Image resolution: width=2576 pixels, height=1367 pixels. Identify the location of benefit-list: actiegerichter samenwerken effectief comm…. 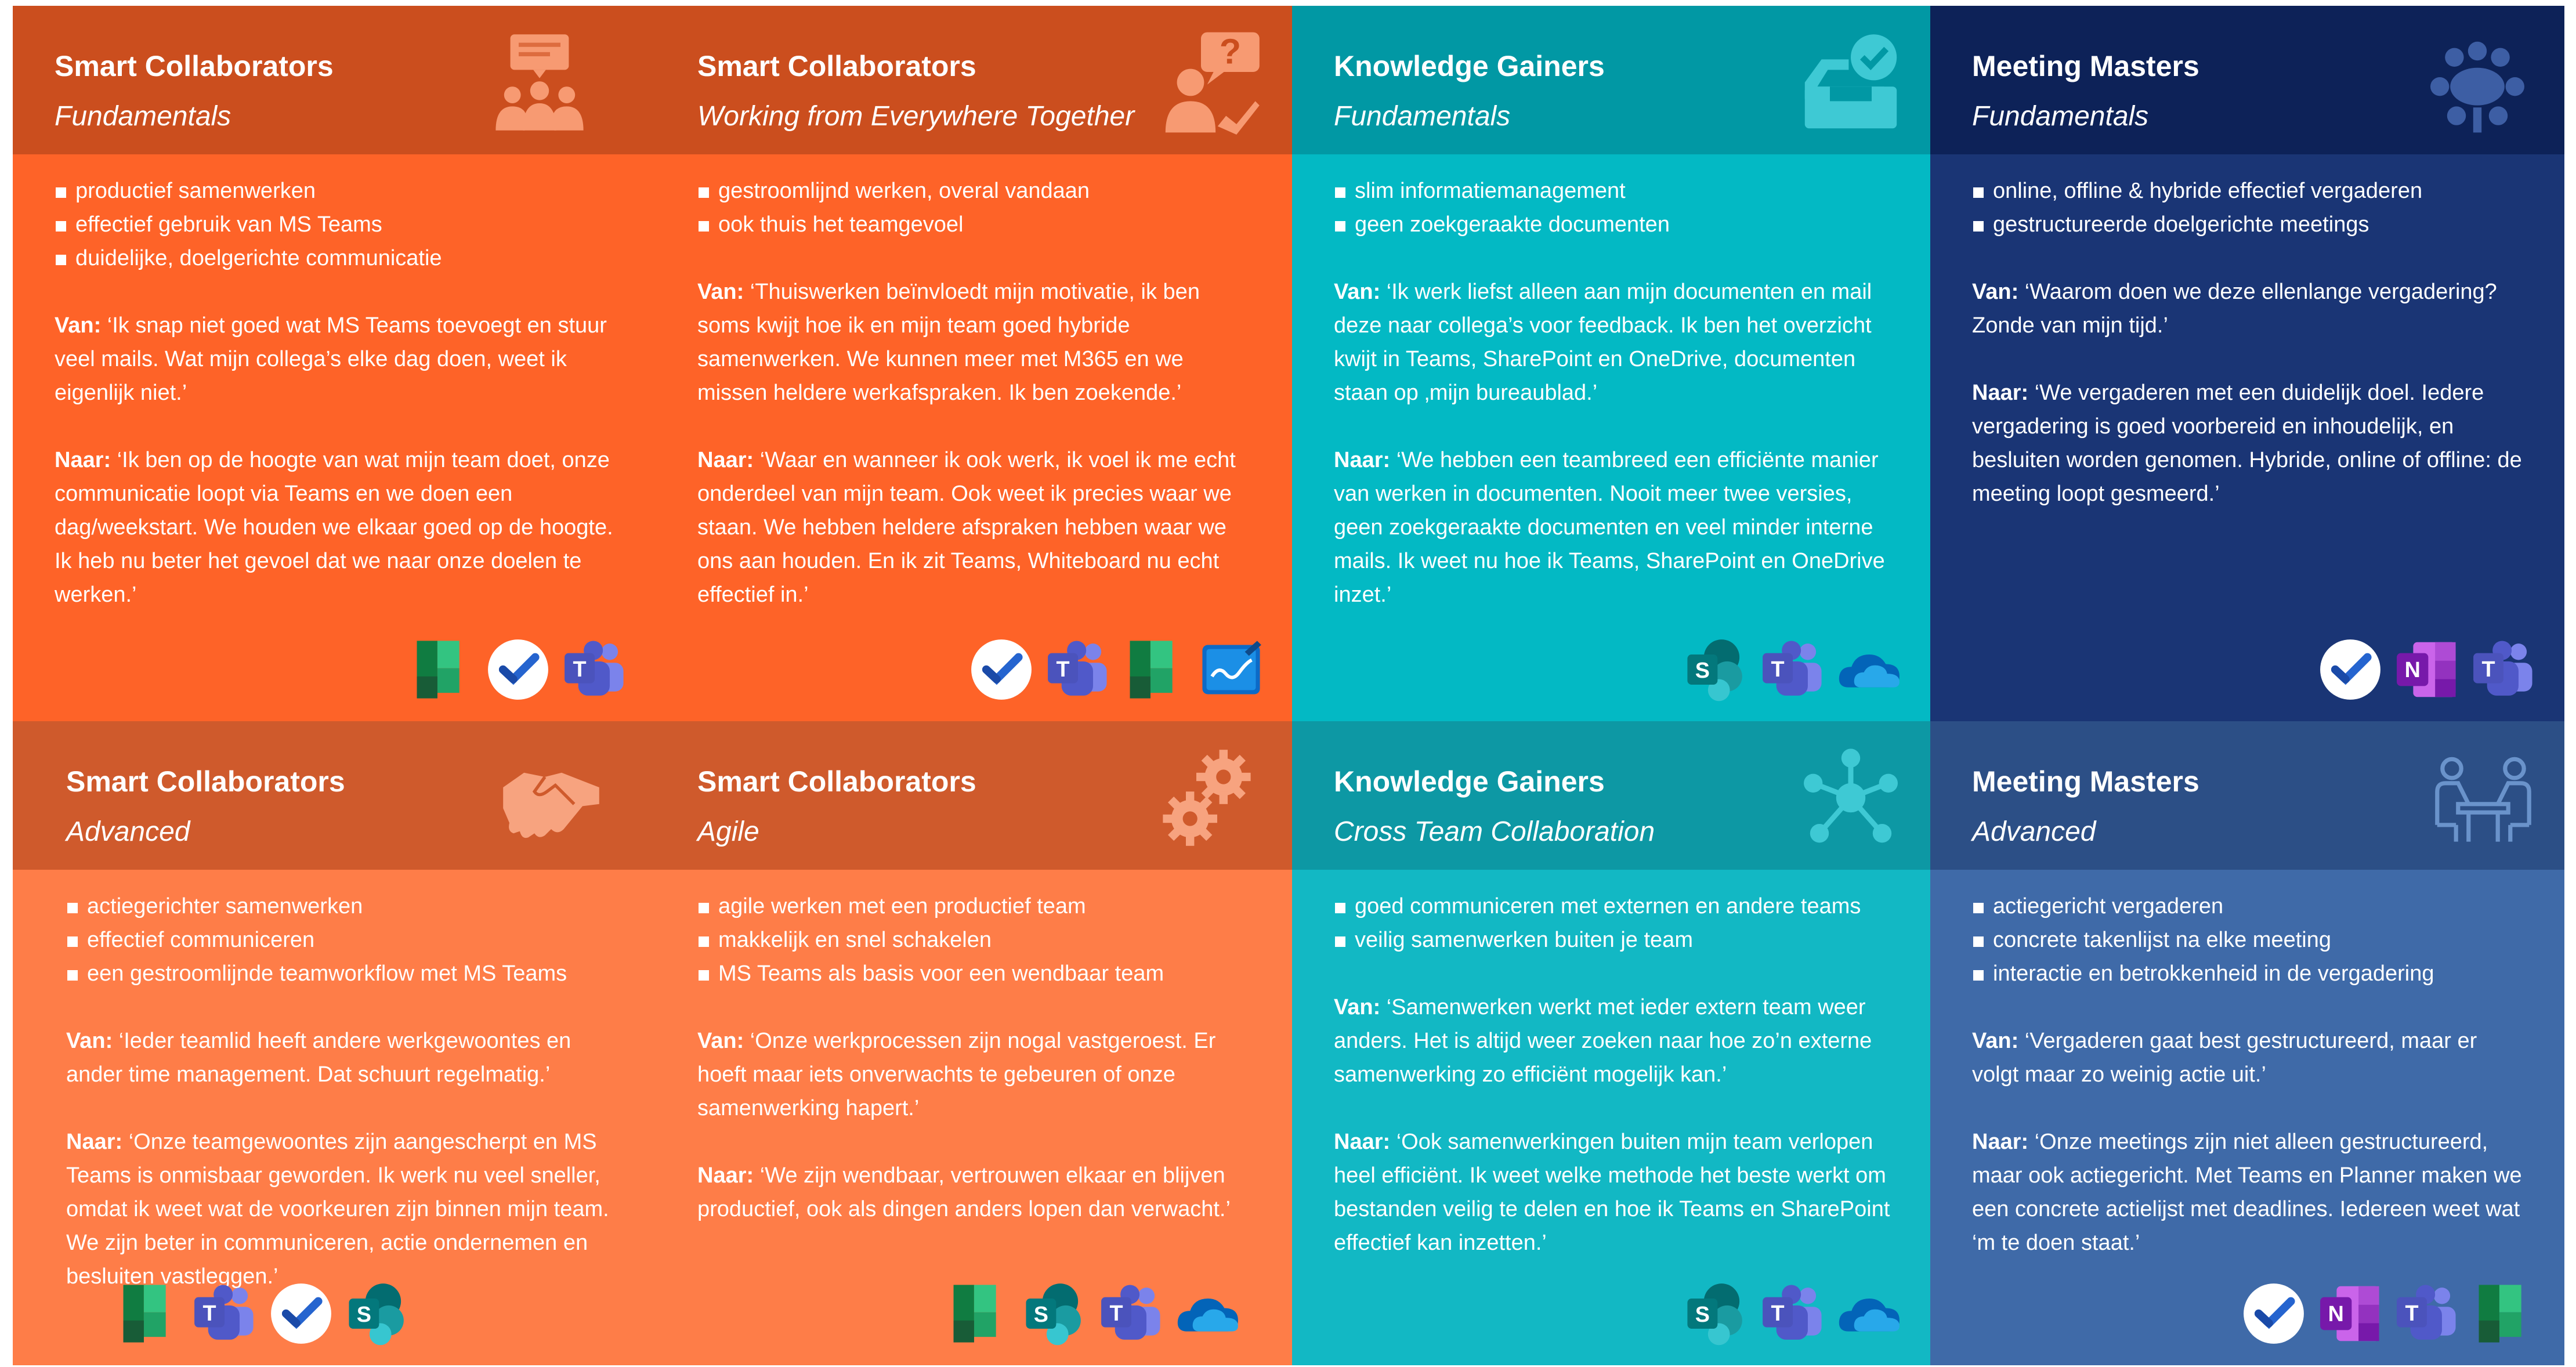
(343, 939).